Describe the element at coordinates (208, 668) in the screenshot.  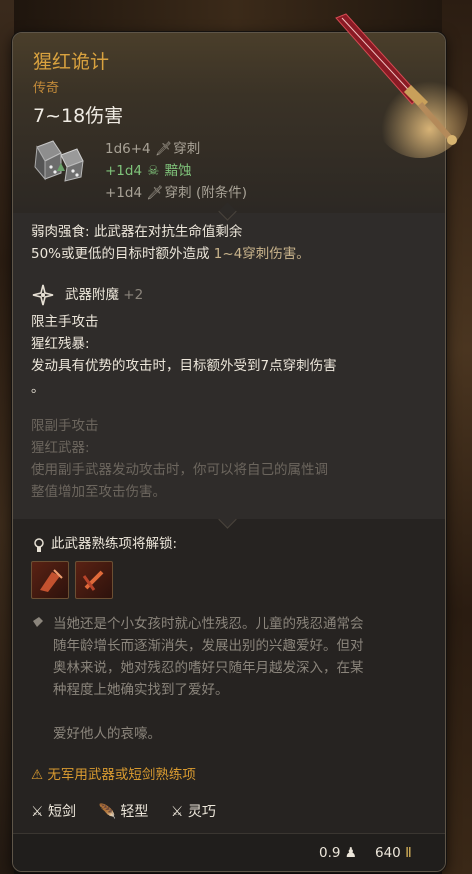
I see `lore-line-3: 奥林来说，她对残忍的嗜好只随年月越发深入，在某` at that location.